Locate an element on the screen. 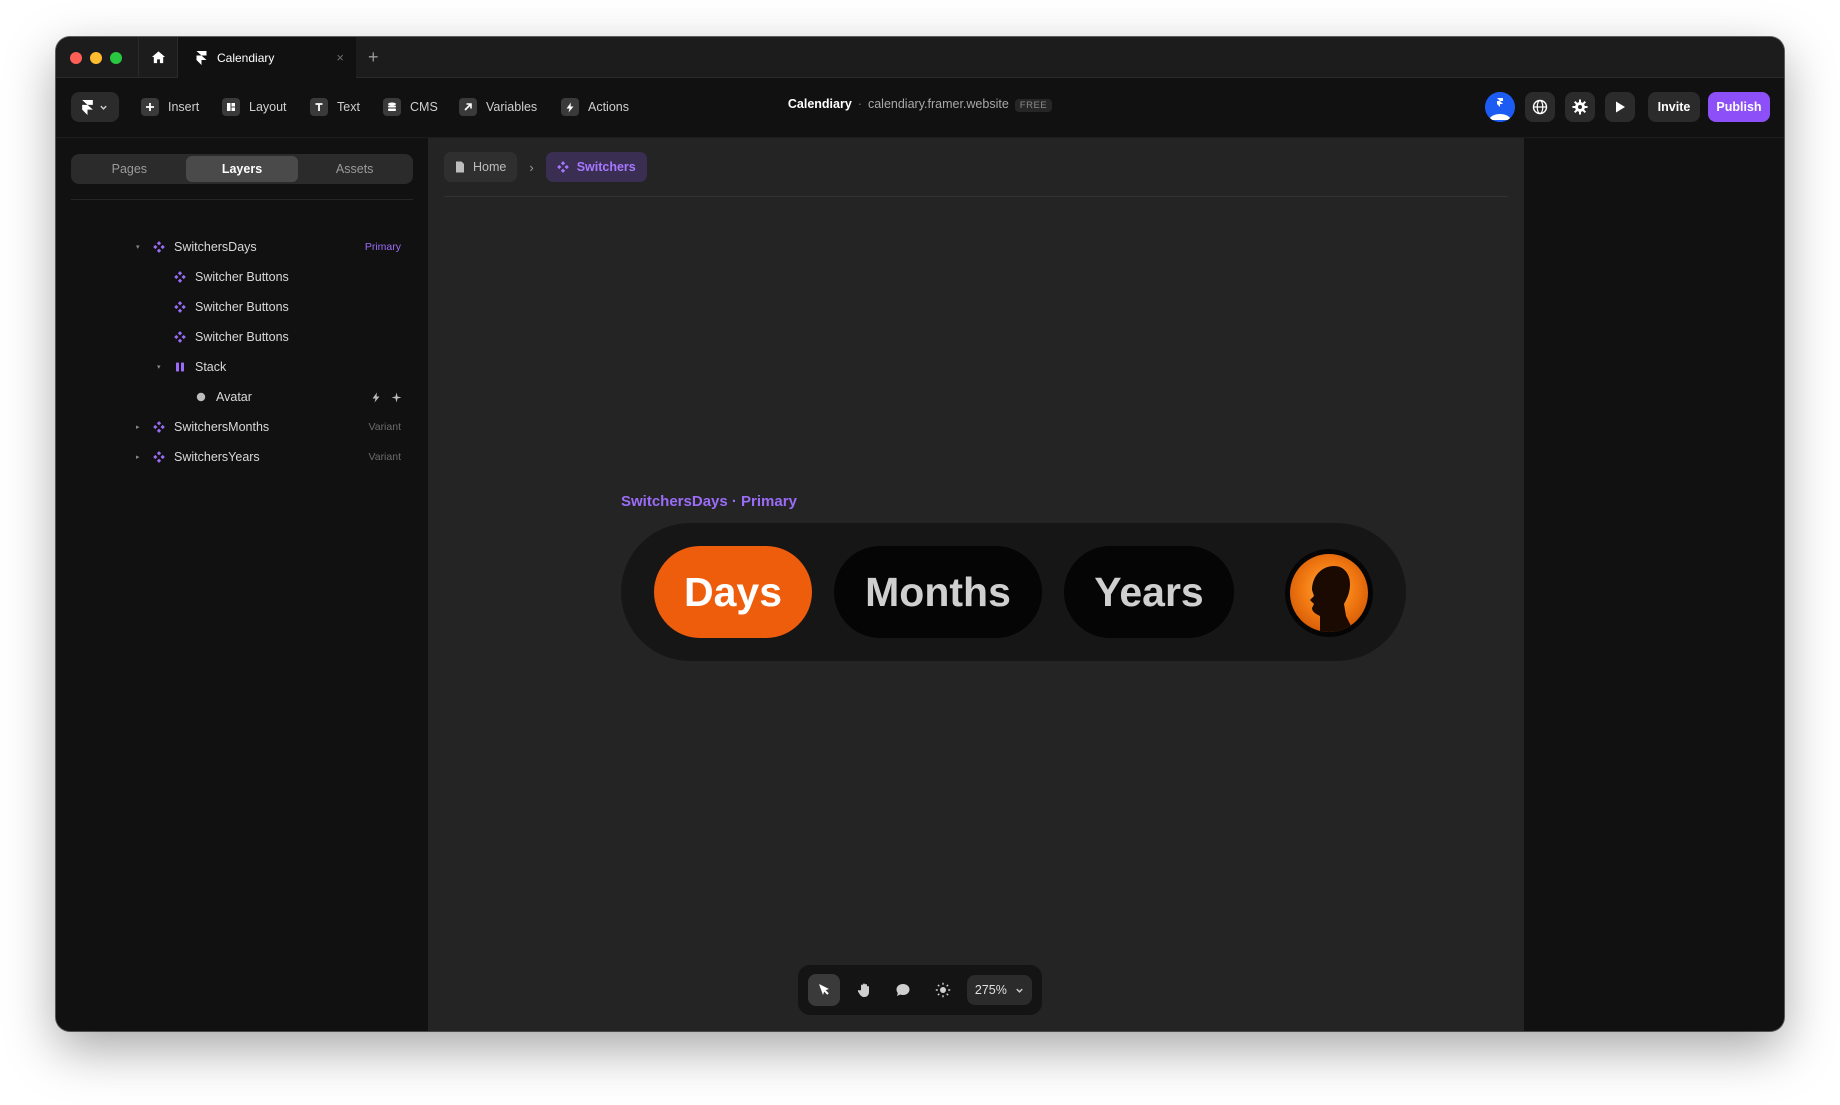  panel-divider is located at coordinates (242, 199).